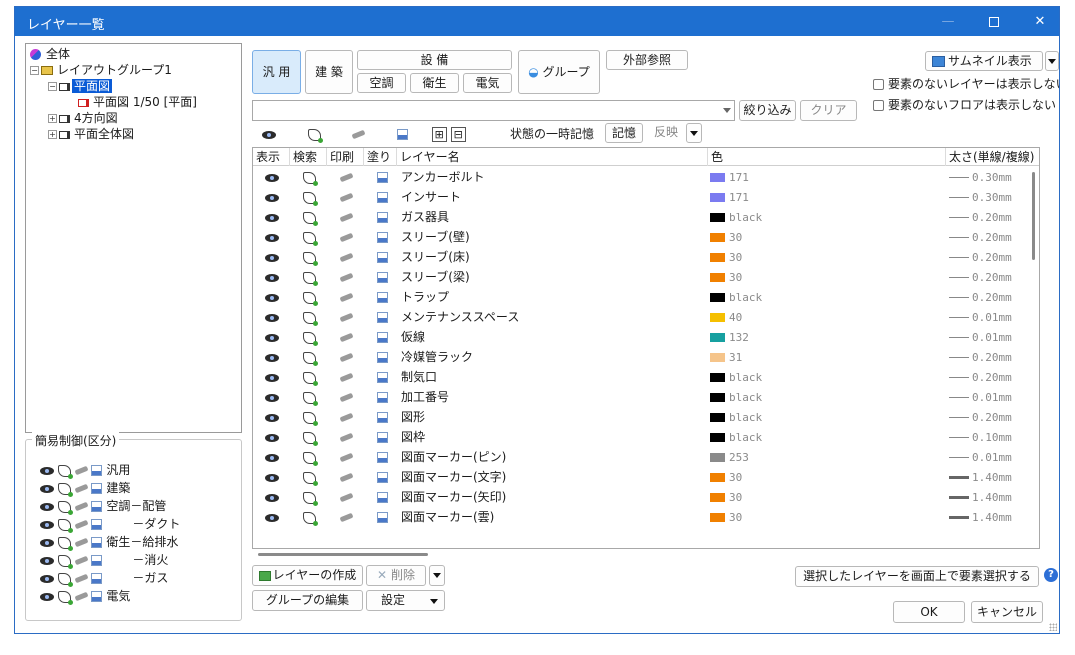 This screenshot has width=1075, height=655. I want to click on tab-hvac: 空調, so click(381, 83).